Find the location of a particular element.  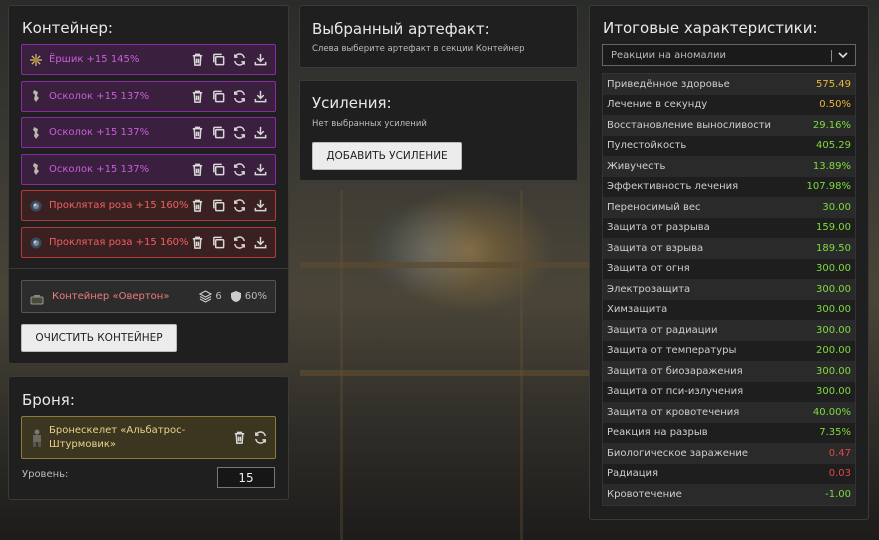

stat-row: Защита от пси-излучения 300.00 is located at coordinates (729, 391).